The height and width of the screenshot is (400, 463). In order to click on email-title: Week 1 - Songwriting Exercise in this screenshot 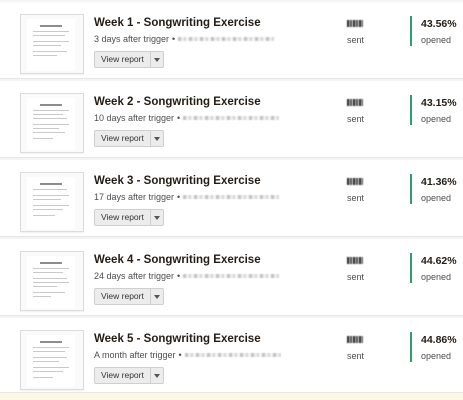, I will do `click(177, 23)`.